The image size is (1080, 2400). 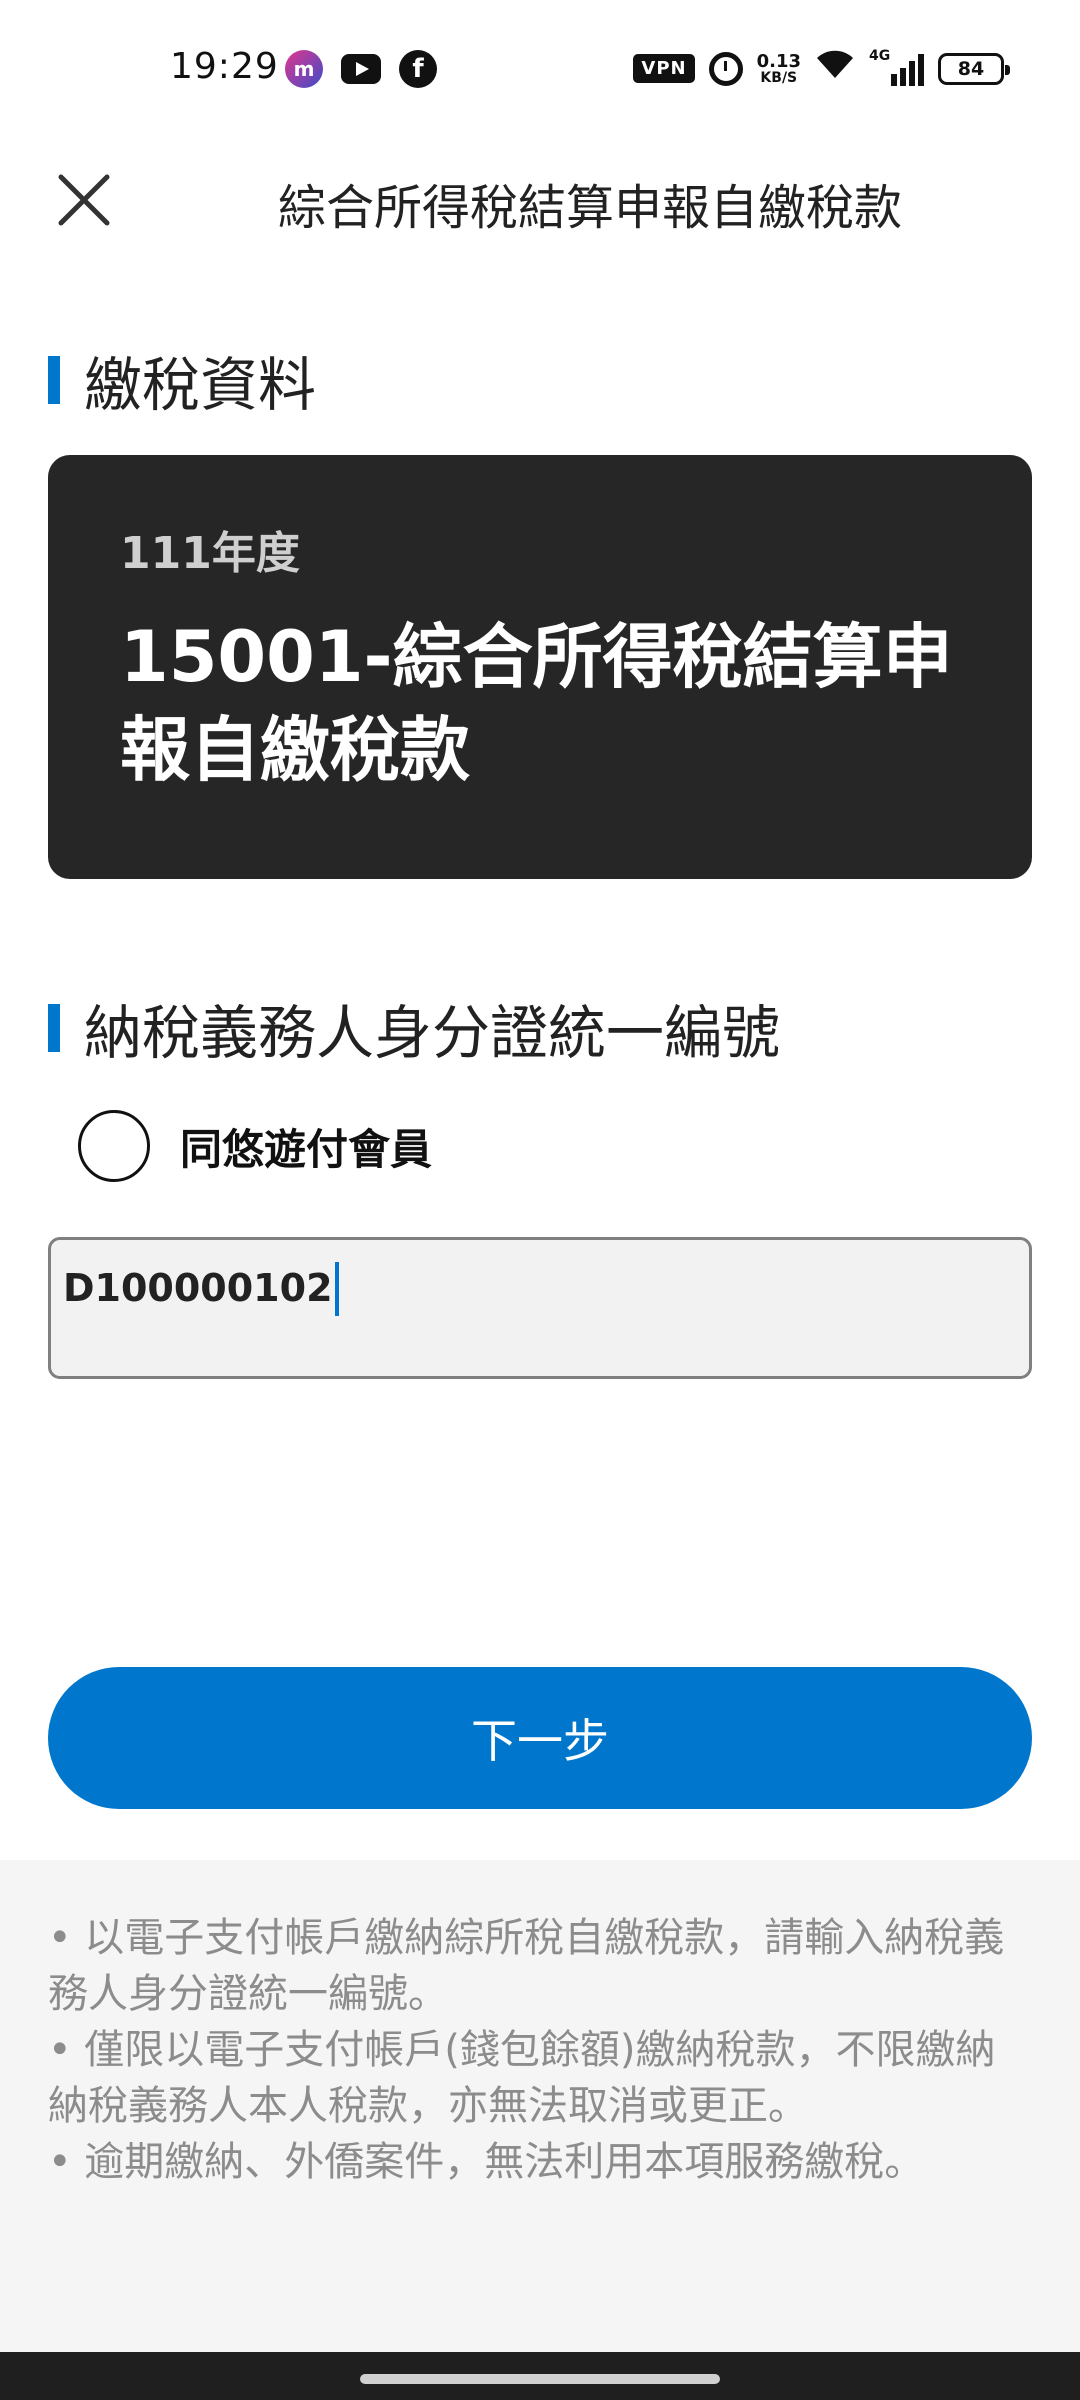 I want to click on wifi-icon, so click(x=835, y=68).